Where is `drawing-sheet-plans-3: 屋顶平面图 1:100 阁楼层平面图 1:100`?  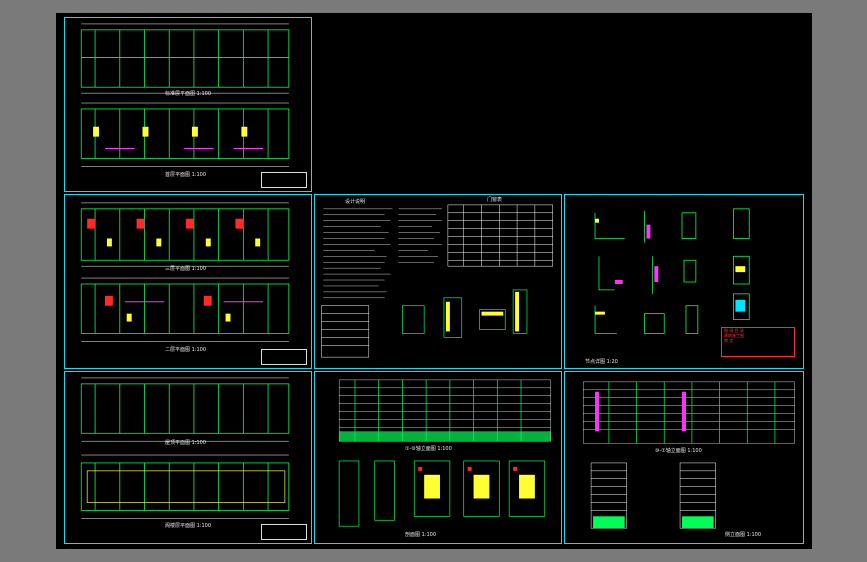 drawing-sheet-plans-3: 屋顶平面图 1:100 阁楼层平面图 1:100 is located at coordinates (188, 457).